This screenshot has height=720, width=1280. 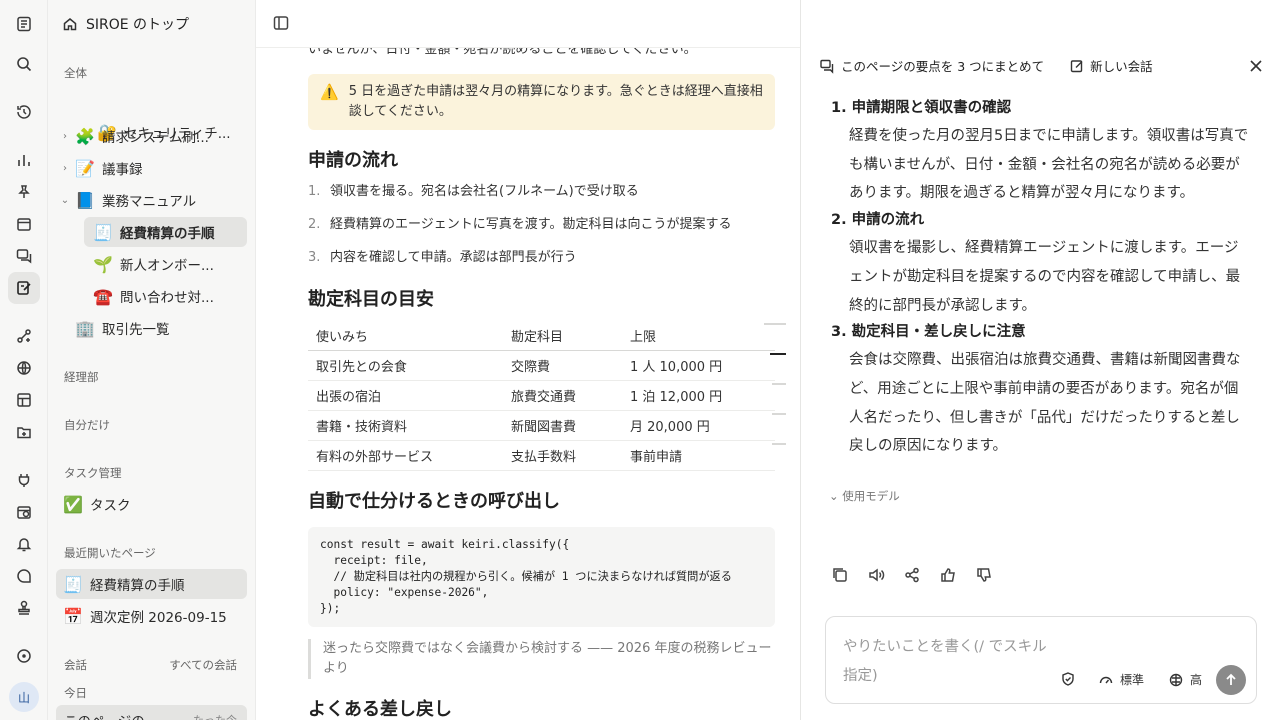 I want to click on message-actions, so click(x=912, y=575).